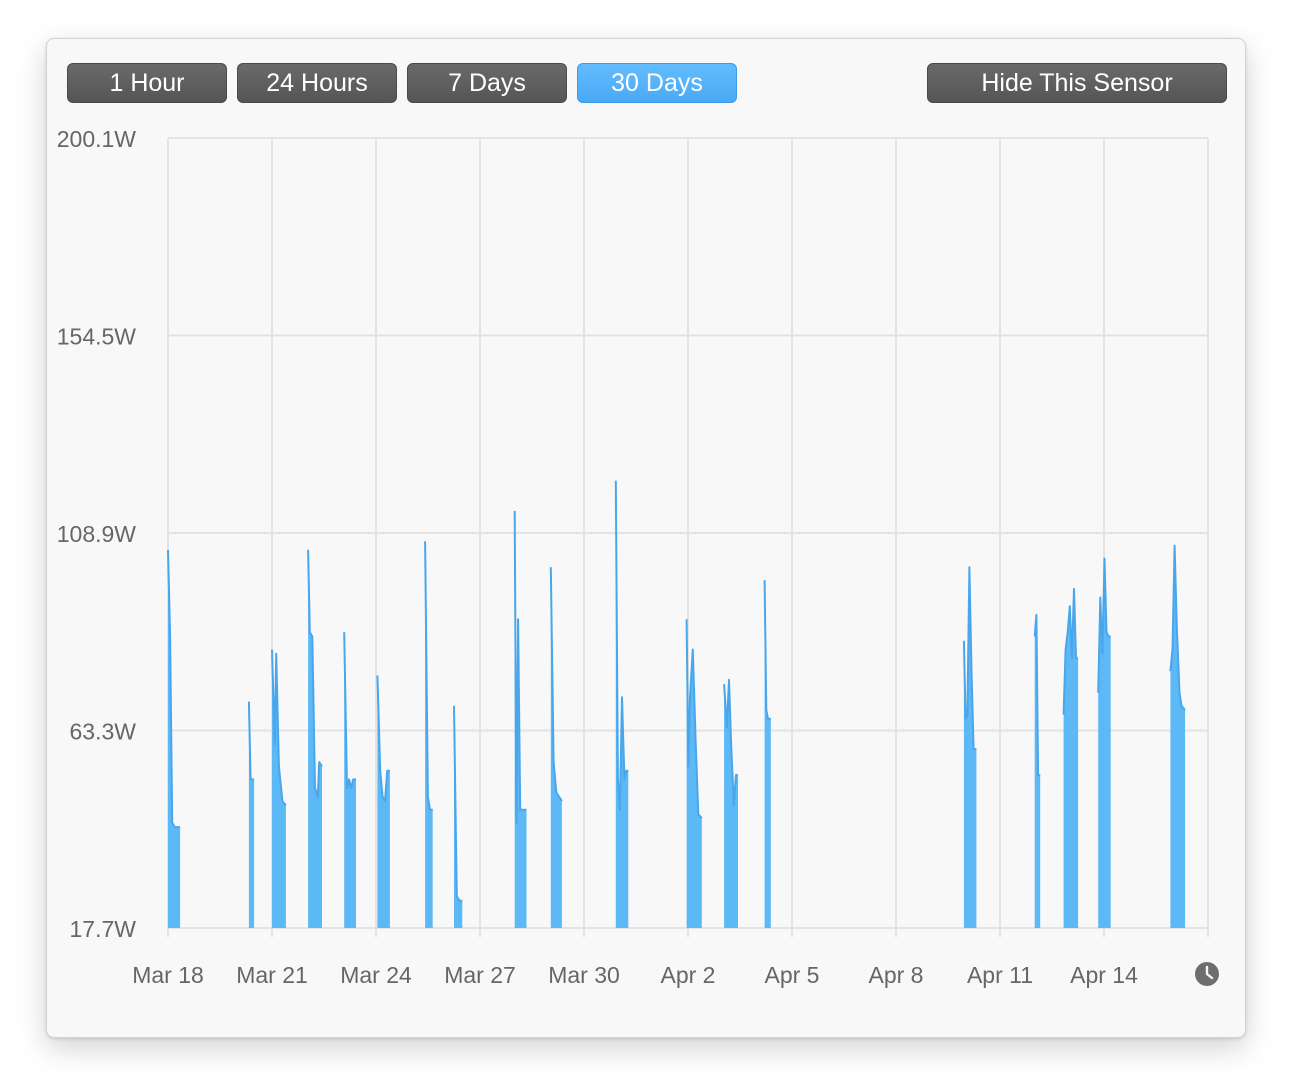 This screenshot has height=1092, width=1292. What do you see at coordinates (97, 139) in the screenshot?
I see `y-tick-label: 200.1W` at bounding box center [97, 139].